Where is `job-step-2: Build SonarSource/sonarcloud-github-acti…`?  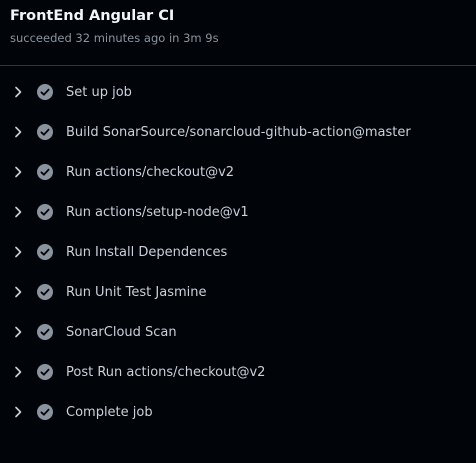 job-step-2: Build SonarSource/sonarcloud-github-acti… is located at coordinates (238, 132).